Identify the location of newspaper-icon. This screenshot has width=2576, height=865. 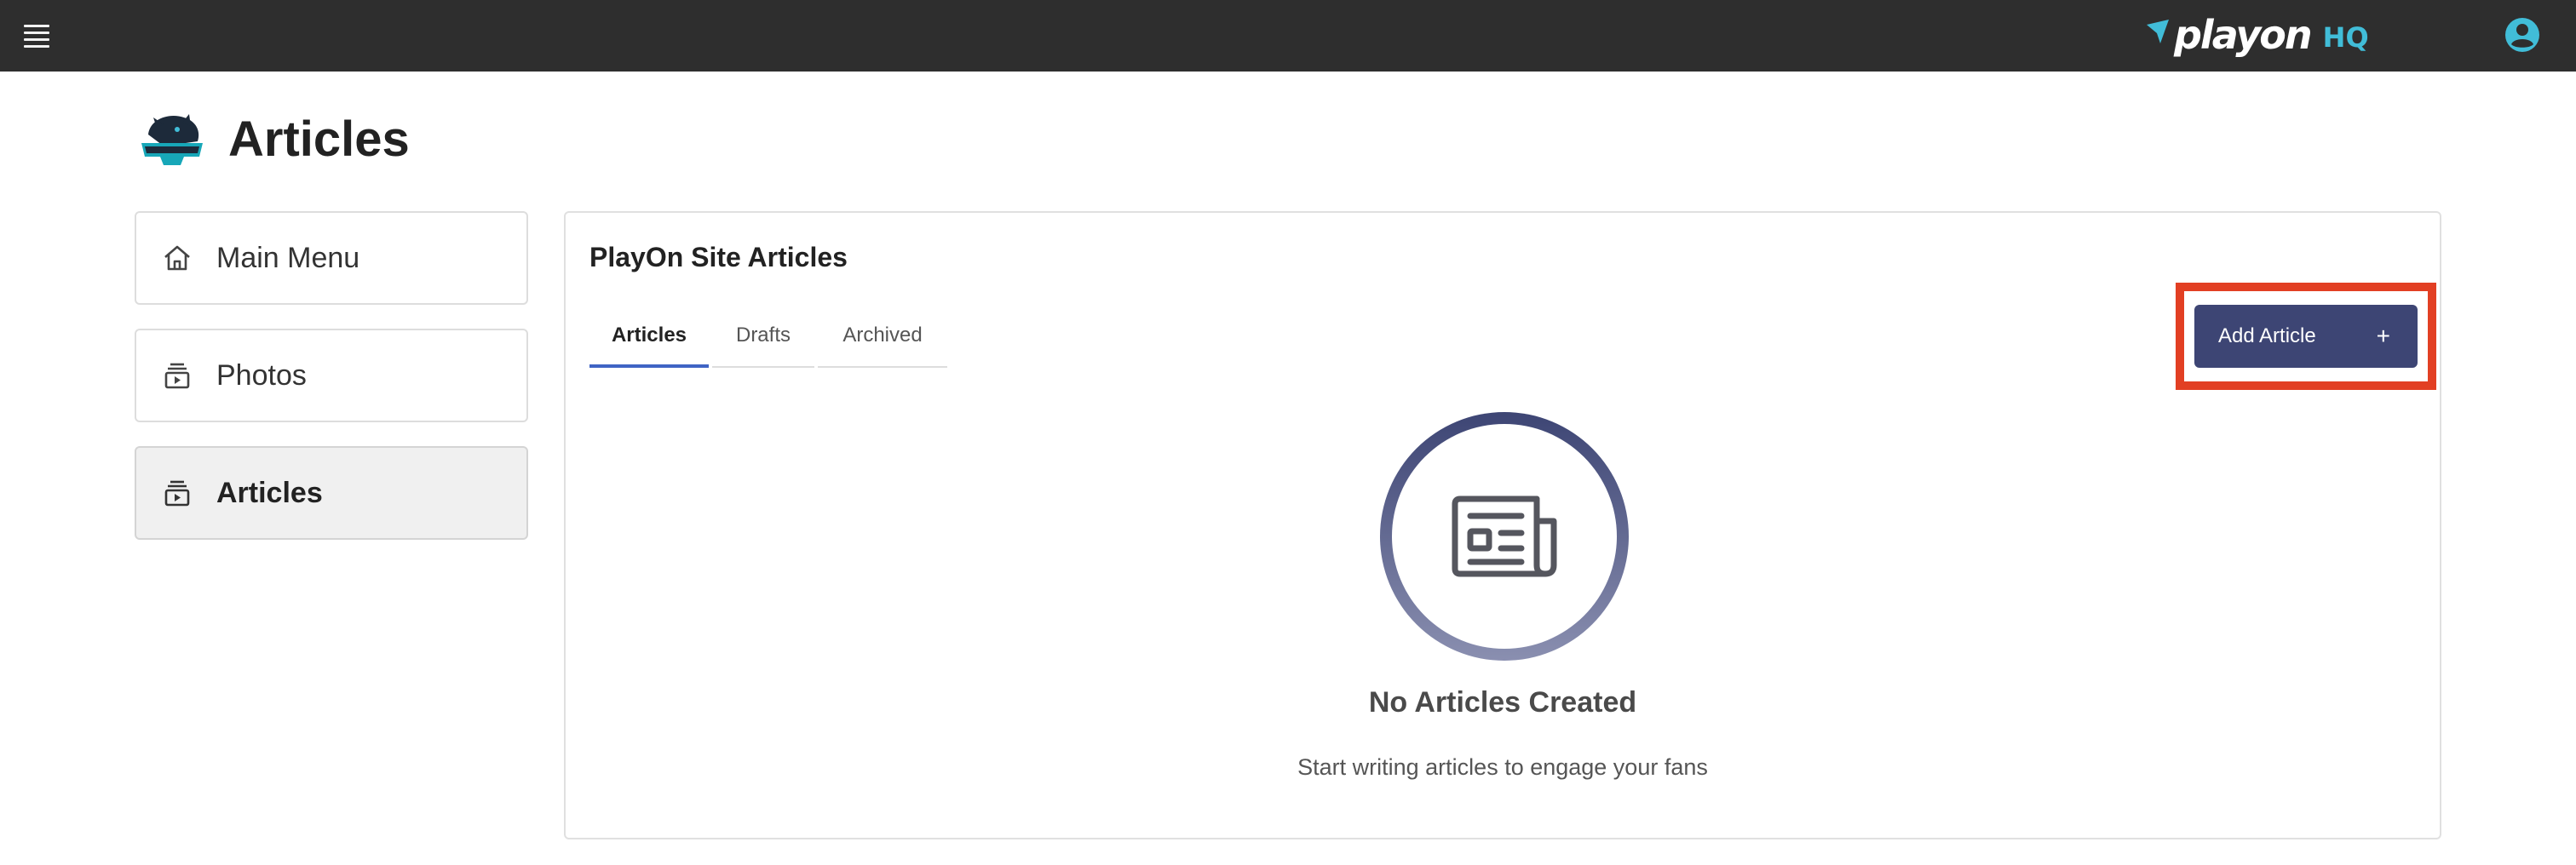
(1505, 537).